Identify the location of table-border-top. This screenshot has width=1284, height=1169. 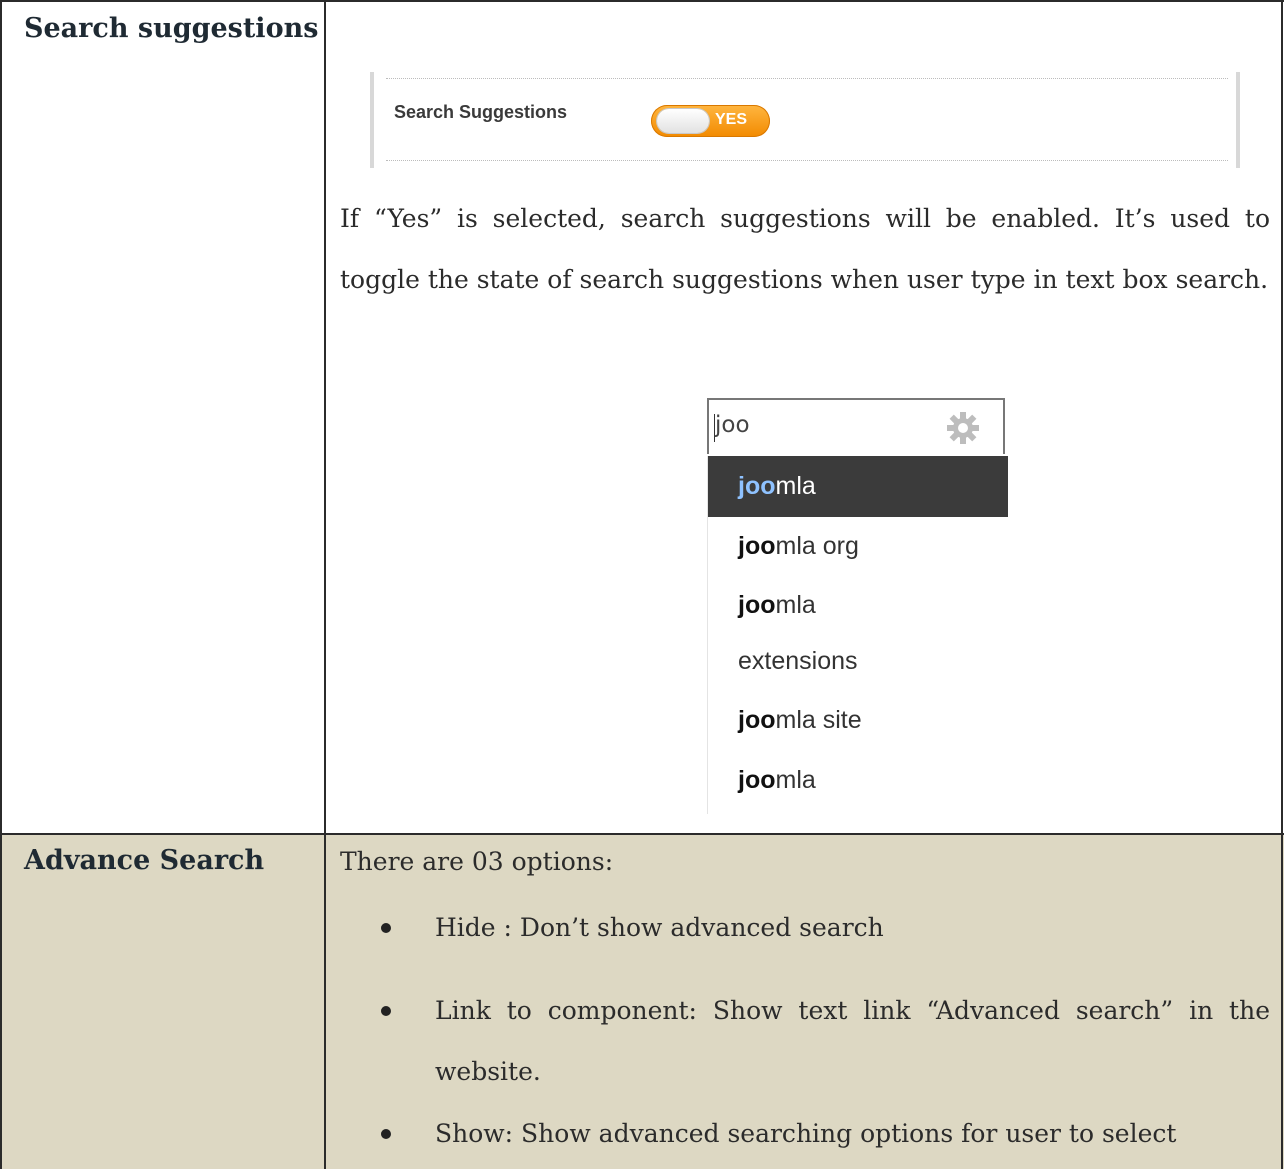
(642, 1).